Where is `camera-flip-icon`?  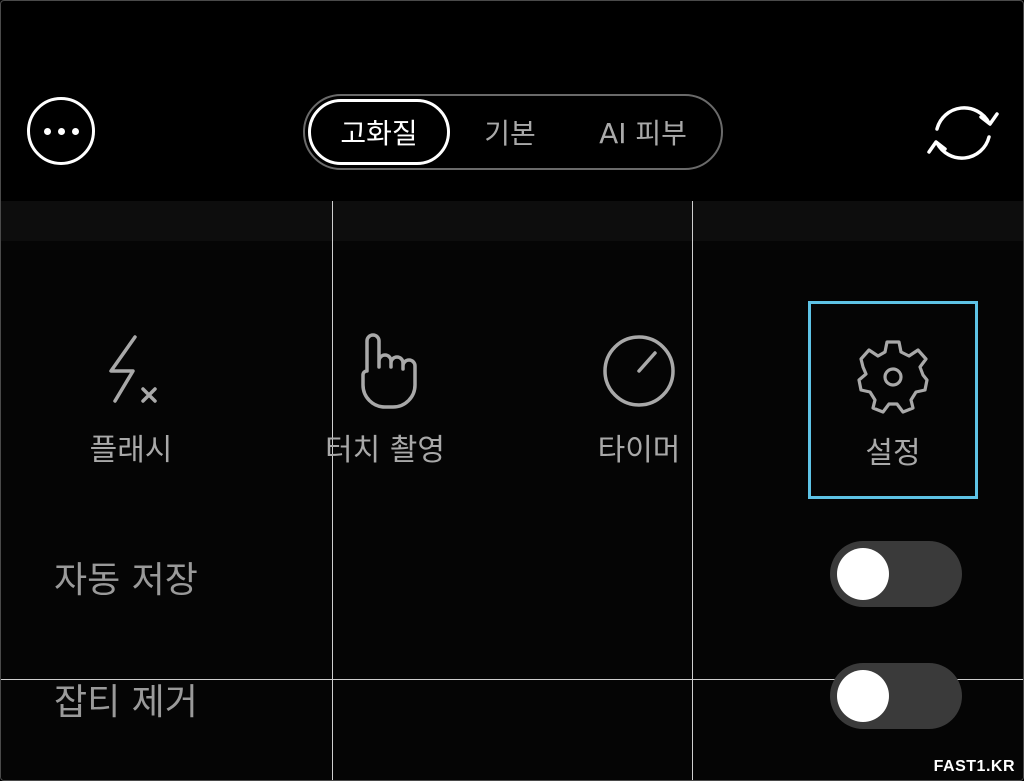 camera-flip-icon is located at coordinates (963, 133).